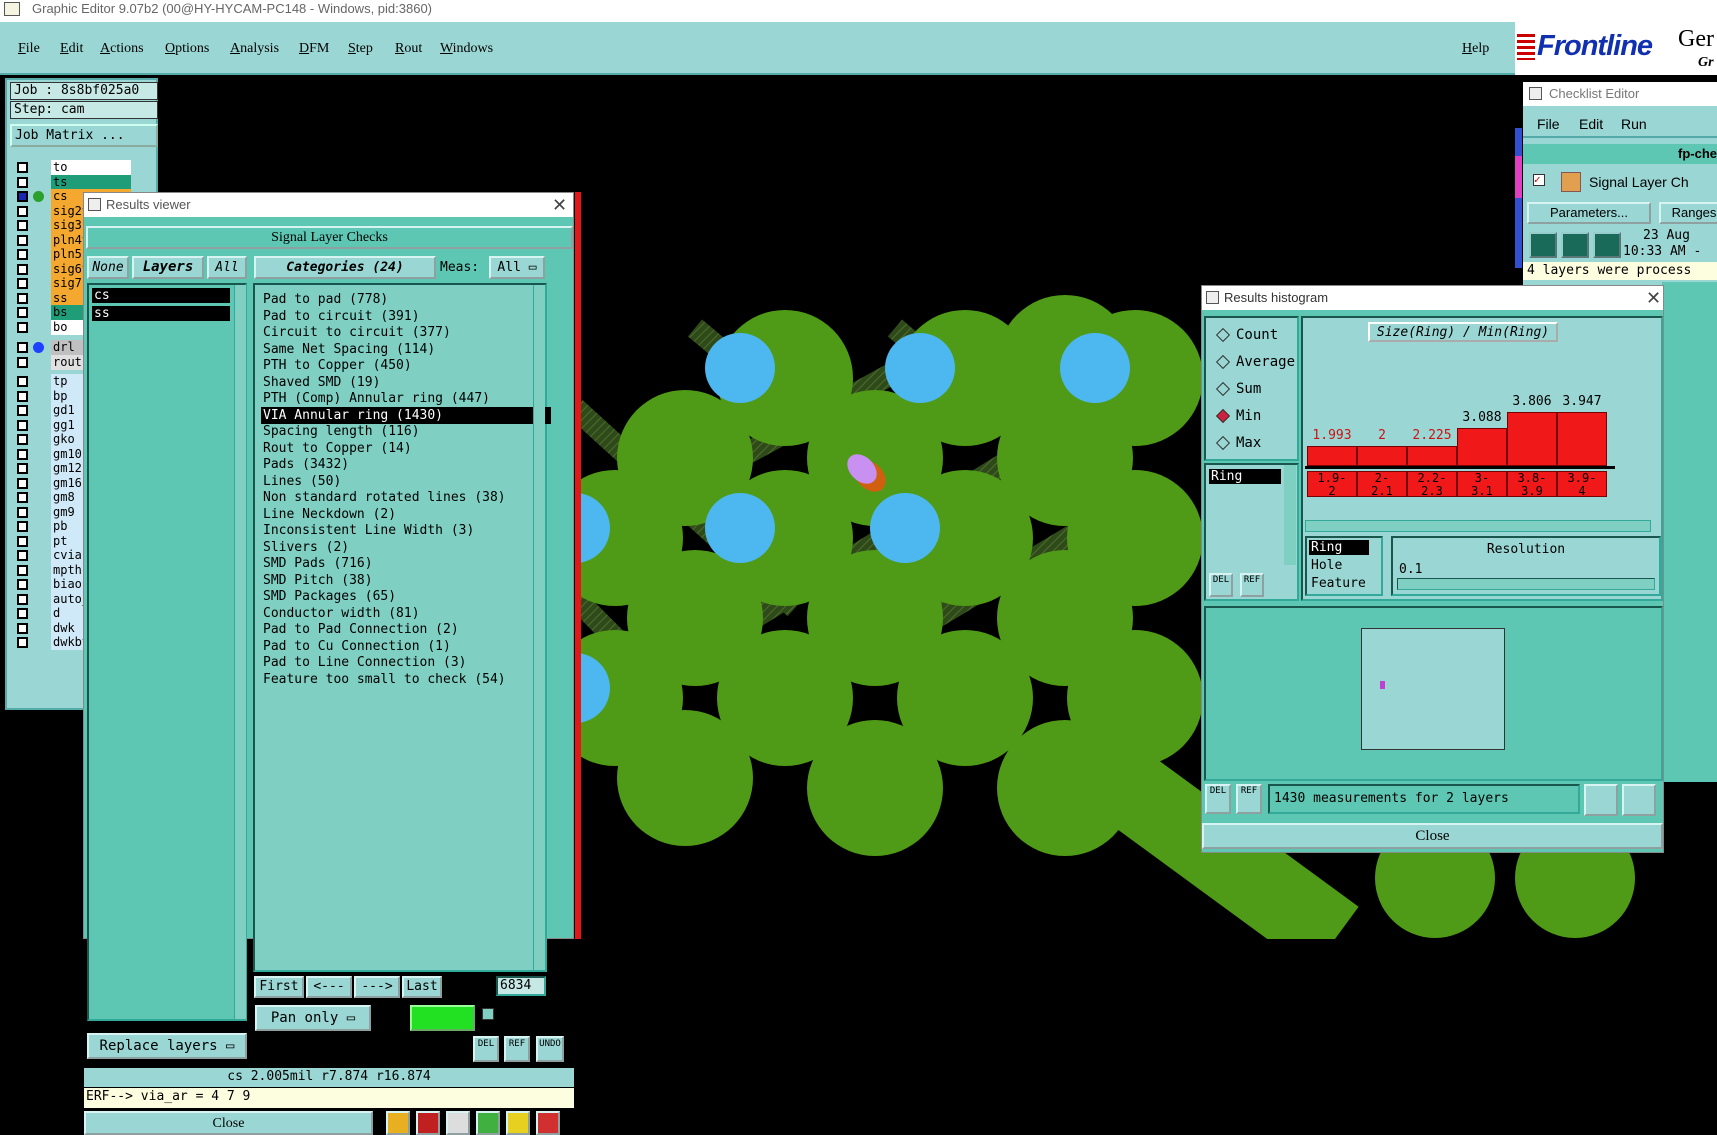 The image size is (1717, 1135). I want to click on category-item: PTH (Comp) Annular ring (447), so click(406, 398).